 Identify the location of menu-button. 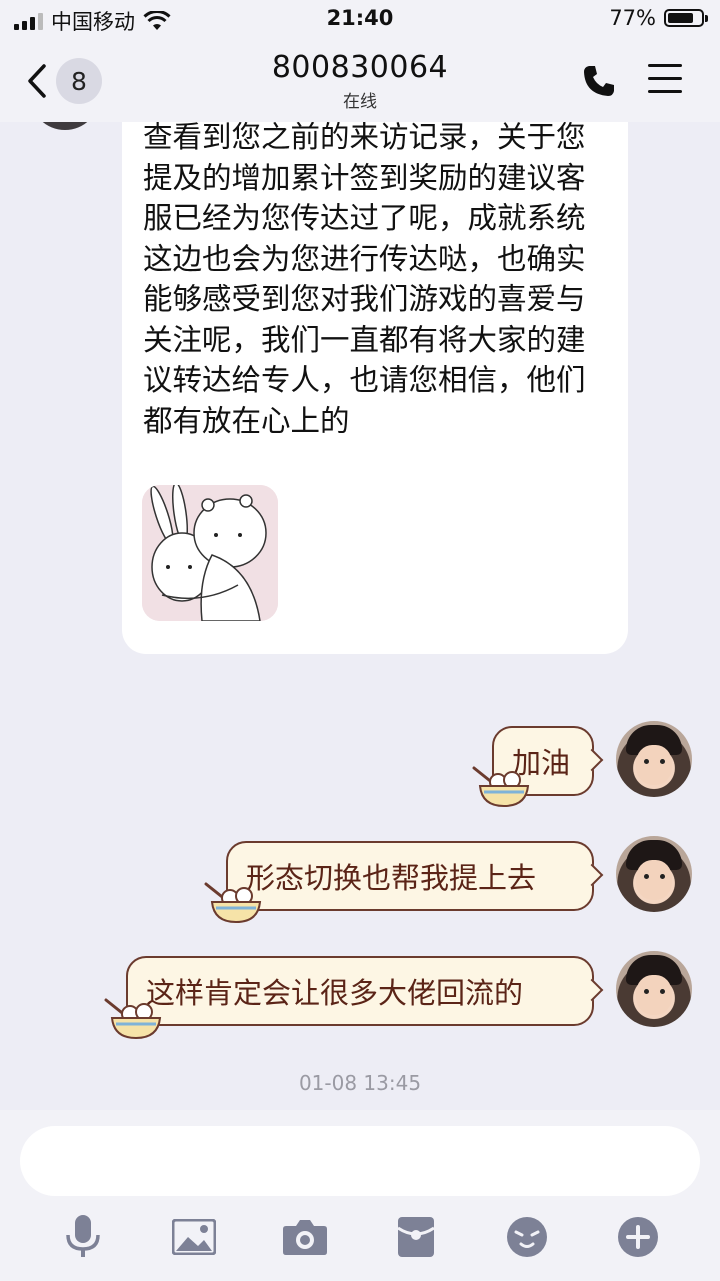
(665, 83).